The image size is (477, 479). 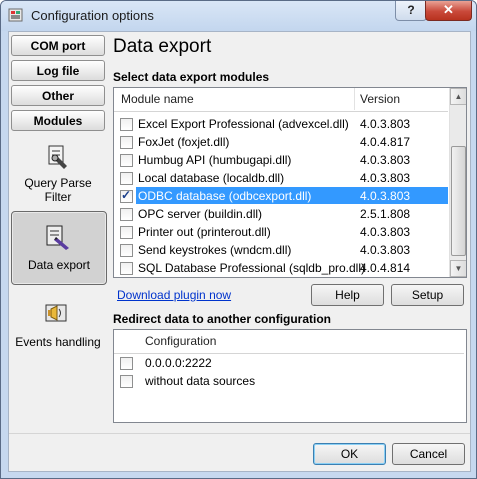 I want to click on sidebar-item-label: Data export, so click(x=59, y=265).